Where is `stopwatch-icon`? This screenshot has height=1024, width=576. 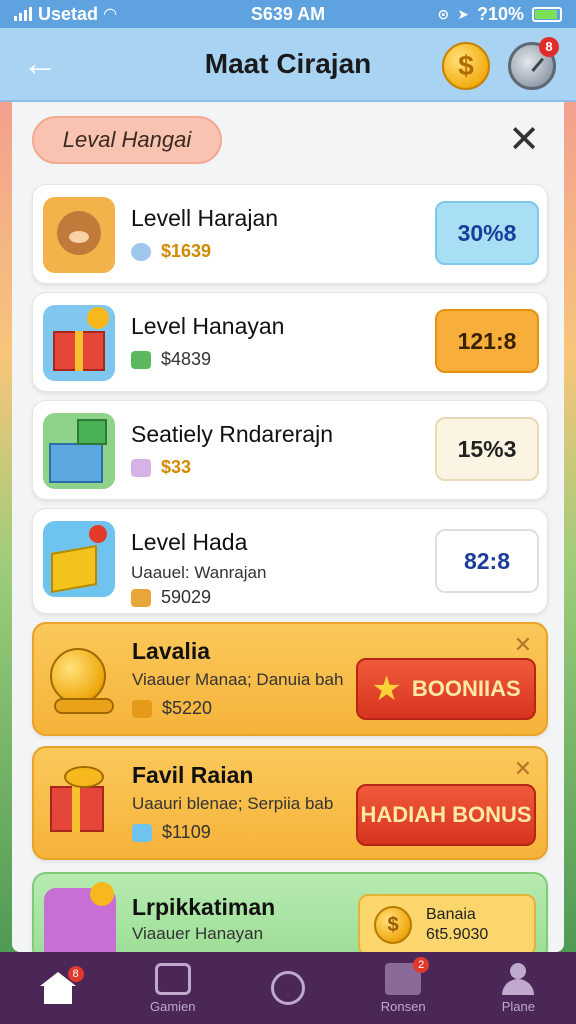 stopwatch-icon is located at coordinates (537, 64).